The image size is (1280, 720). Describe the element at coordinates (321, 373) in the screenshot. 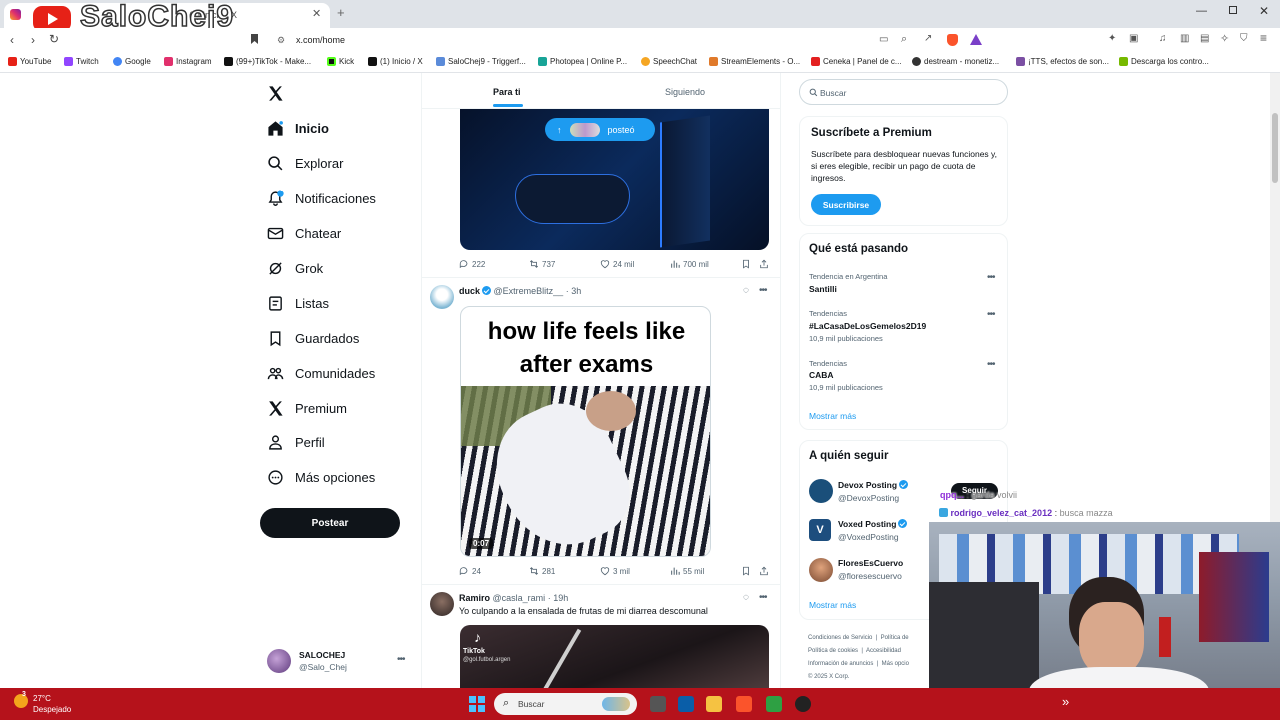

I see `sidebar-item-comunidades: Comunidades` at that location.